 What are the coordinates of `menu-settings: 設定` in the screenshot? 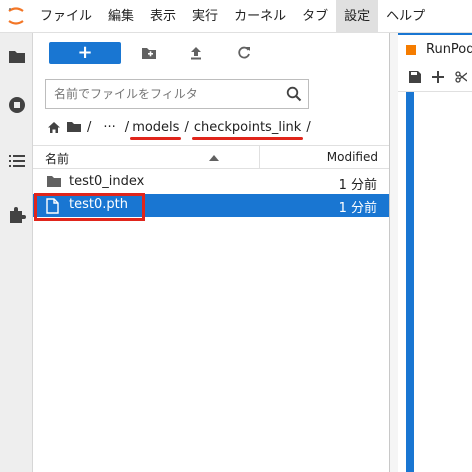 It's located at (357, 16).